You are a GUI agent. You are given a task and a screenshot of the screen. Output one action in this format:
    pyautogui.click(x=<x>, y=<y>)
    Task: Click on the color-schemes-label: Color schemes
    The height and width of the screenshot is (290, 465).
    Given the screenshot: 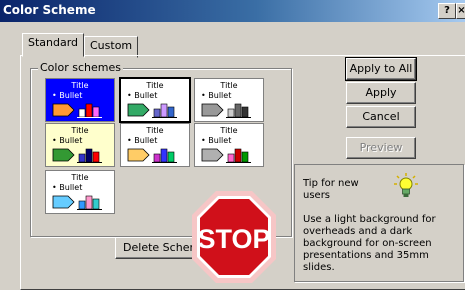 What is the action you would take?
    pyautogui.click(x=80, y=67)
    